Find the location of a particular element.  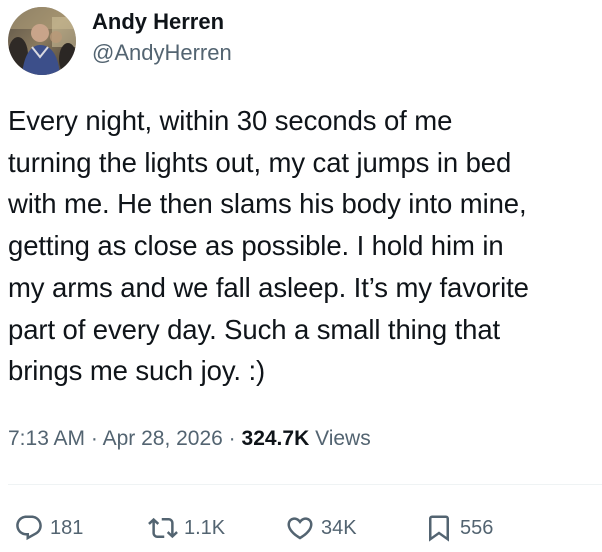

avatar is located at coordinates (42, 41).